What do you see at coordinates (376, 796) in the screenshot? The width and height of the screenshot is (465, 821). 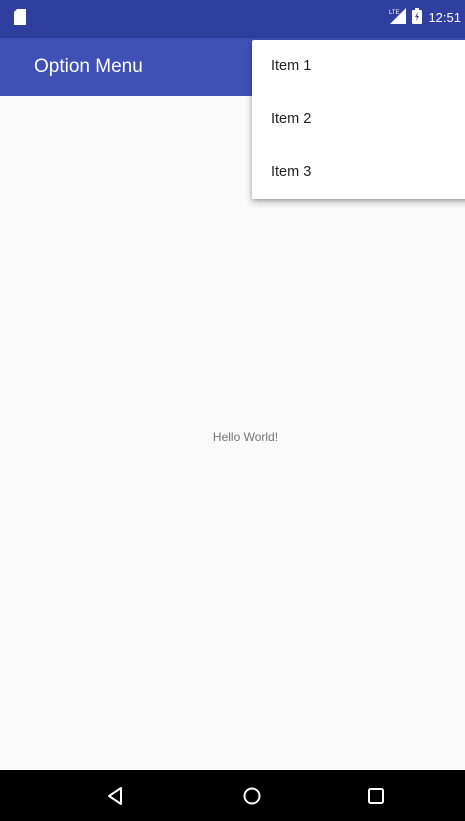 I see `recents-icon` at bounding box center [376, 796].